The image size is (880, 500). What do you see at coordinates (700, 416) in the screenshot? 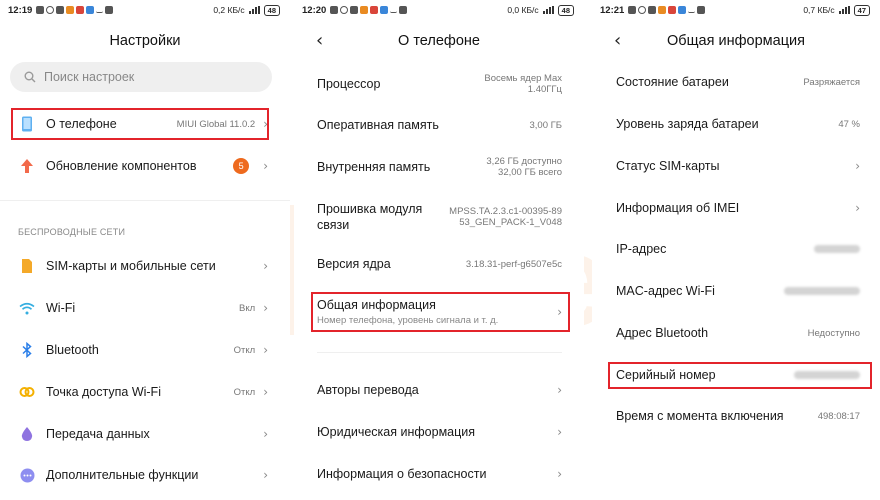
I see `uptime-label: Время с момента включения` at bounding box center [700, 416].